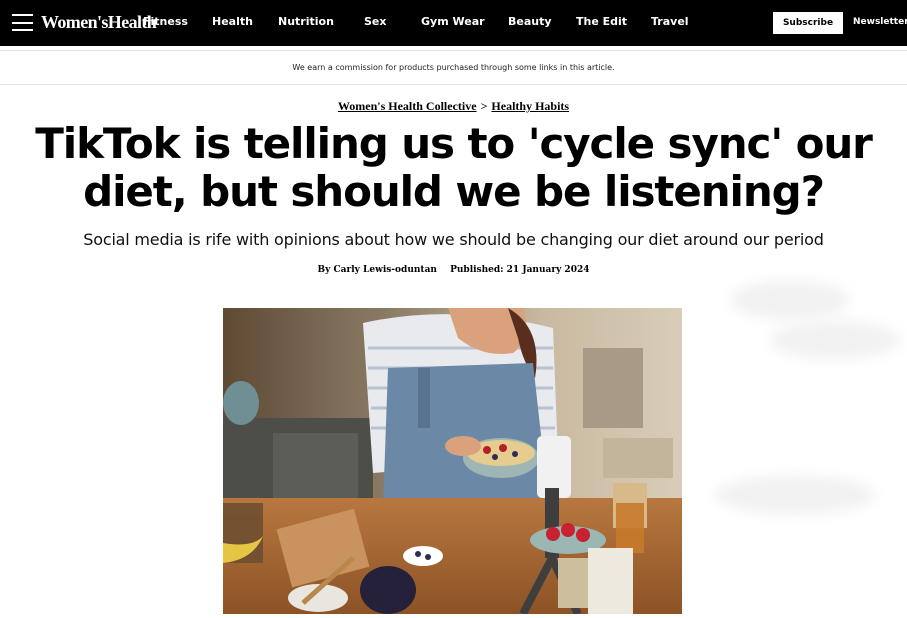 This screenshot has width=907, height=618. I want to click on newsletter-link: Newsletter, so click(880, 22).